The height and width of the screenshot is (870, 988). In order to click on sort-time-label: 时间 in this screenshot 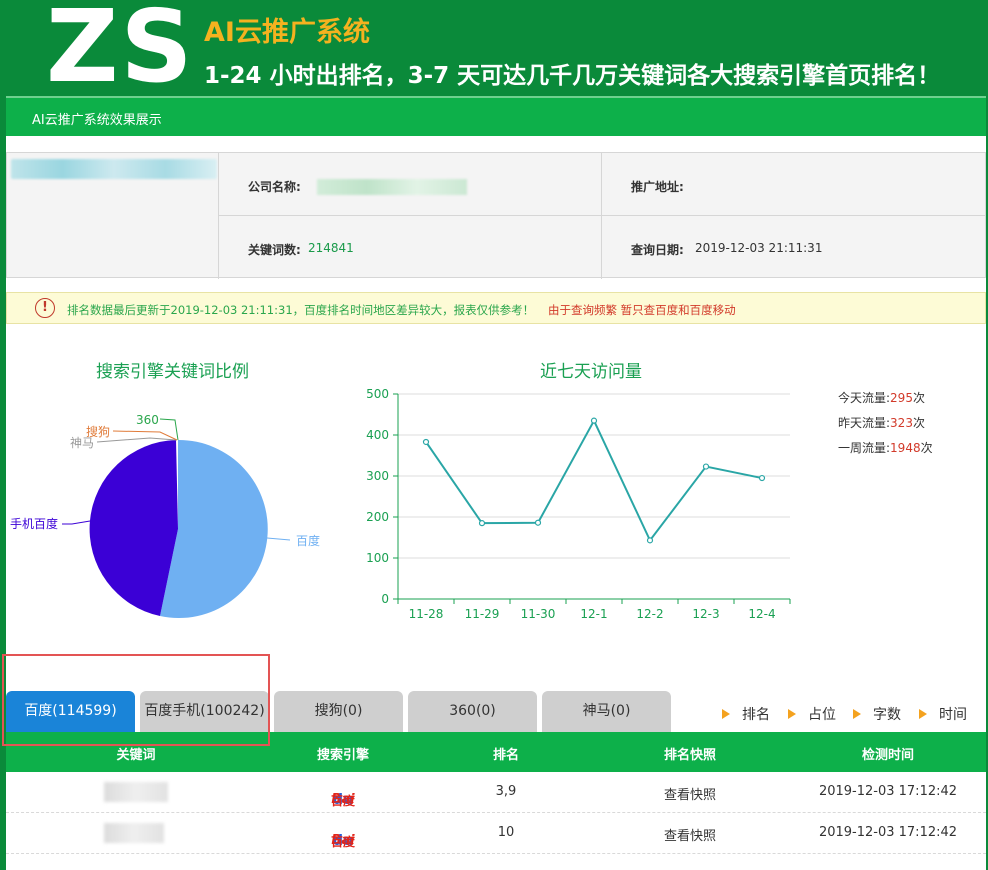, I will do `click(953, 715)`.